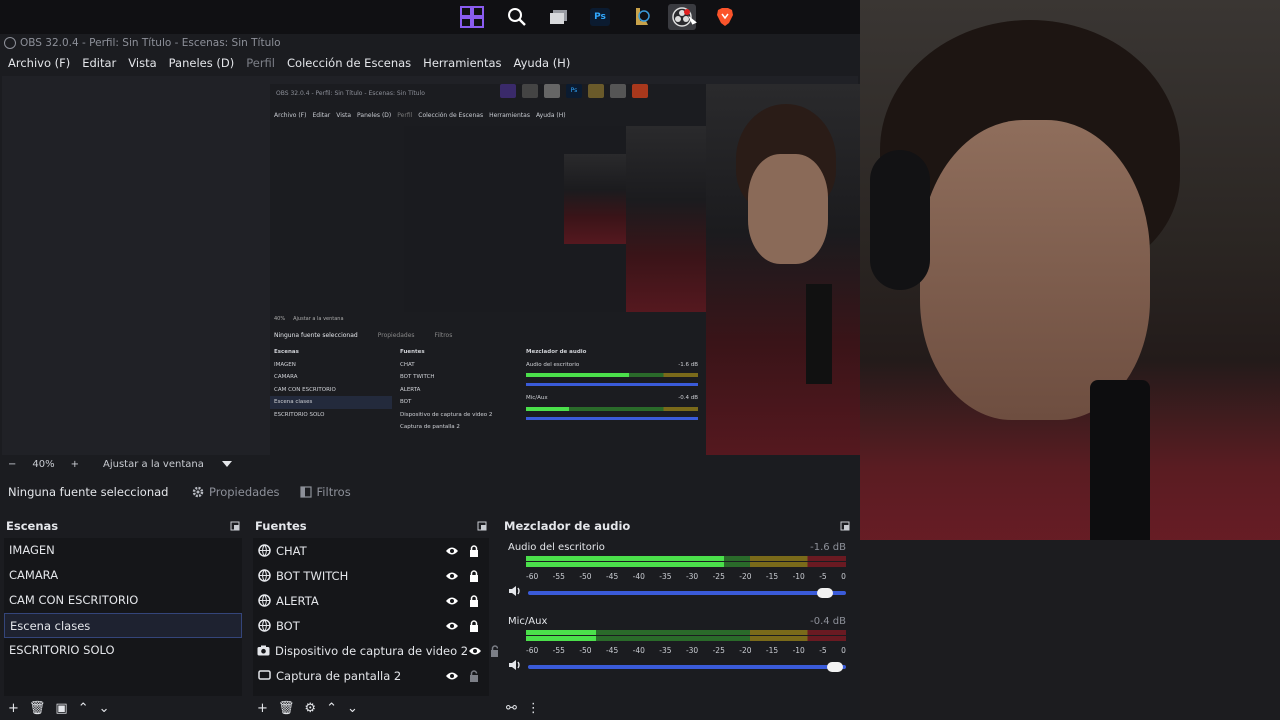 This screenshot has width=1280, height=720. I want to click on menu-herramientas: Herramientas, so click(462, 63).